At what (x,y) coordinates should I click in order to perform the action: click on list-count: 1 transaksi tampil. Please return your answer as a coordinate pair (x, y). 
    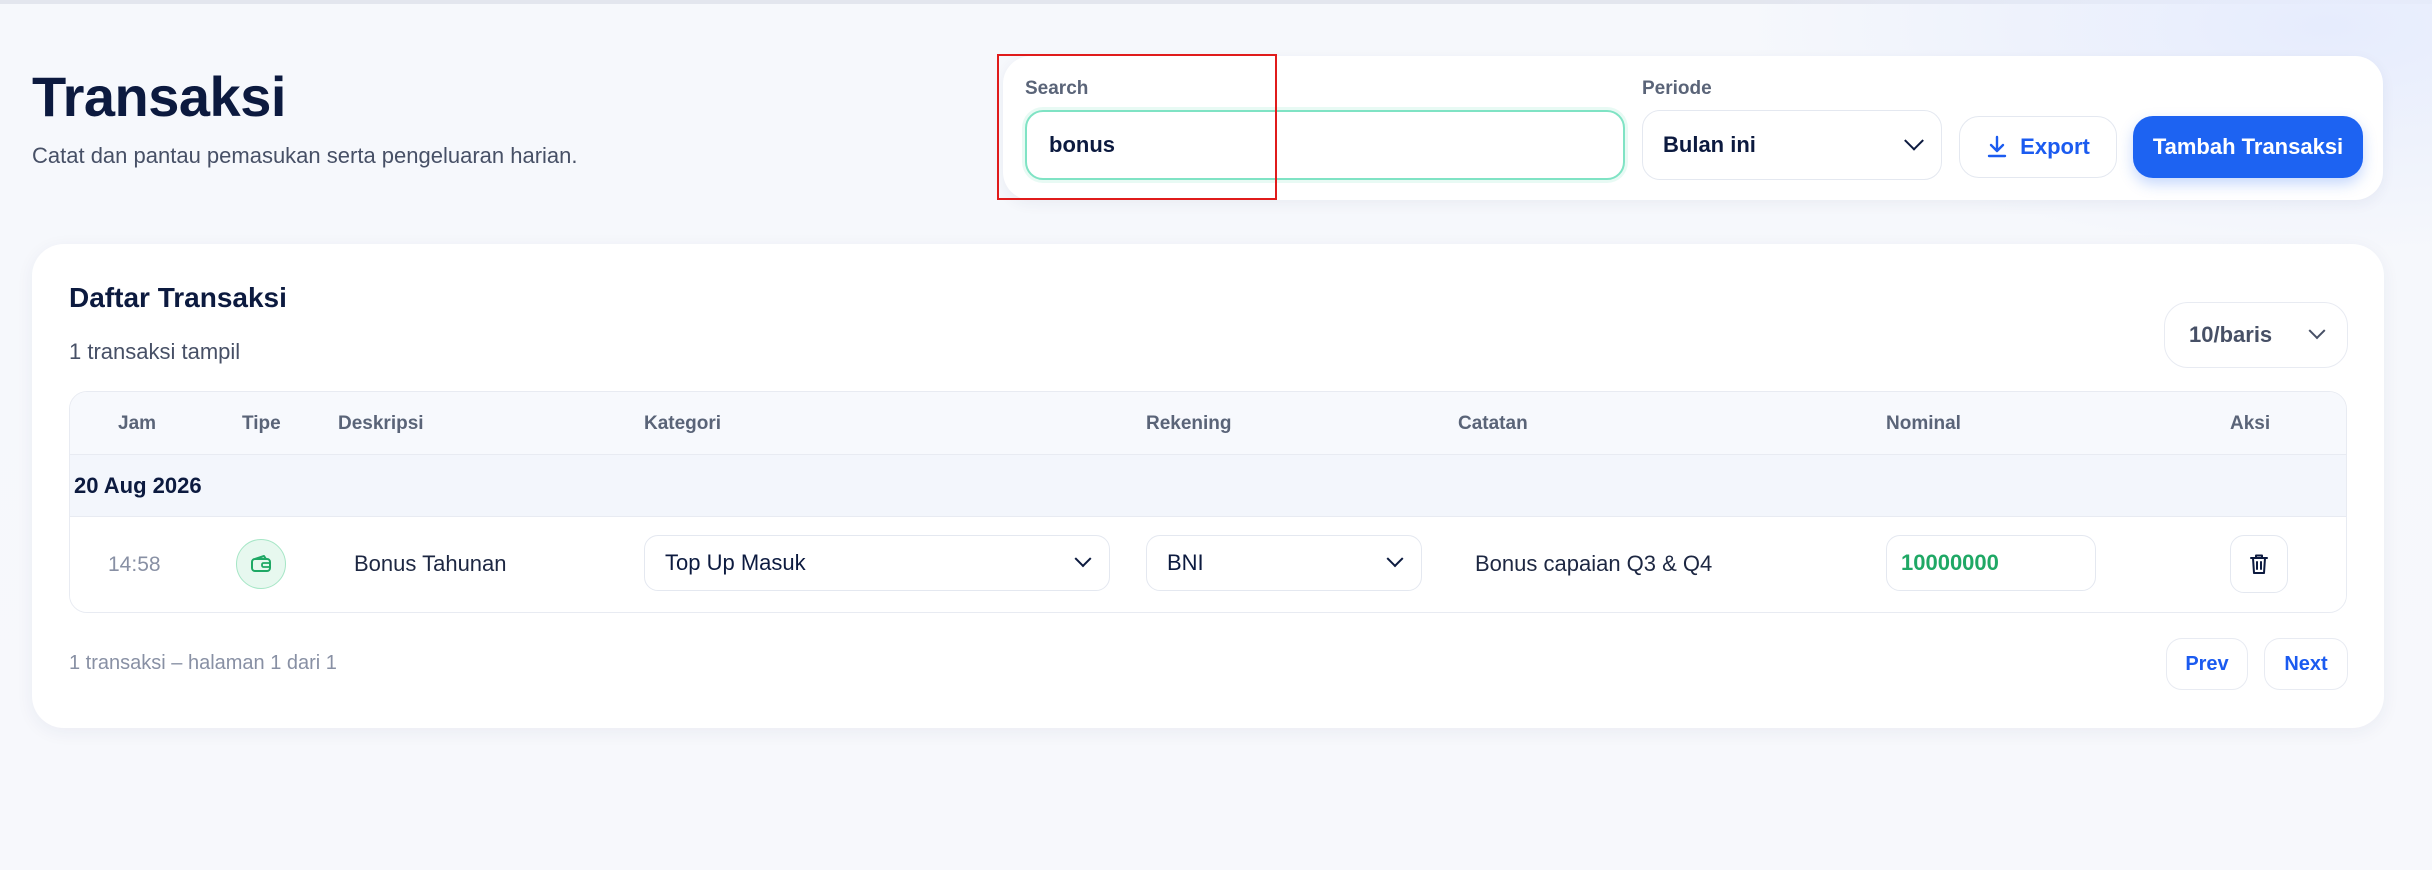
    Looking at the image, I should click on (155, 351).